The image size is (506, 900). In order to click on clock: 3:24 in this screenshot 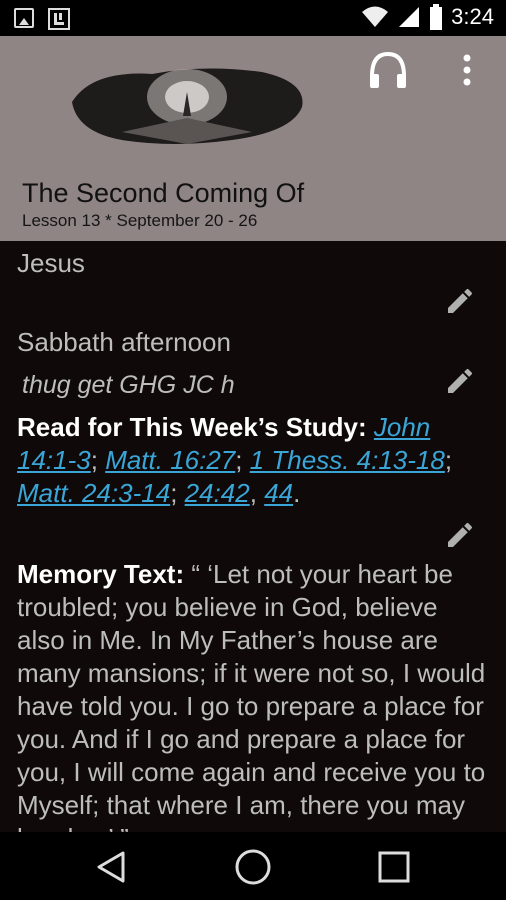, I will do `click(472, 16)`.